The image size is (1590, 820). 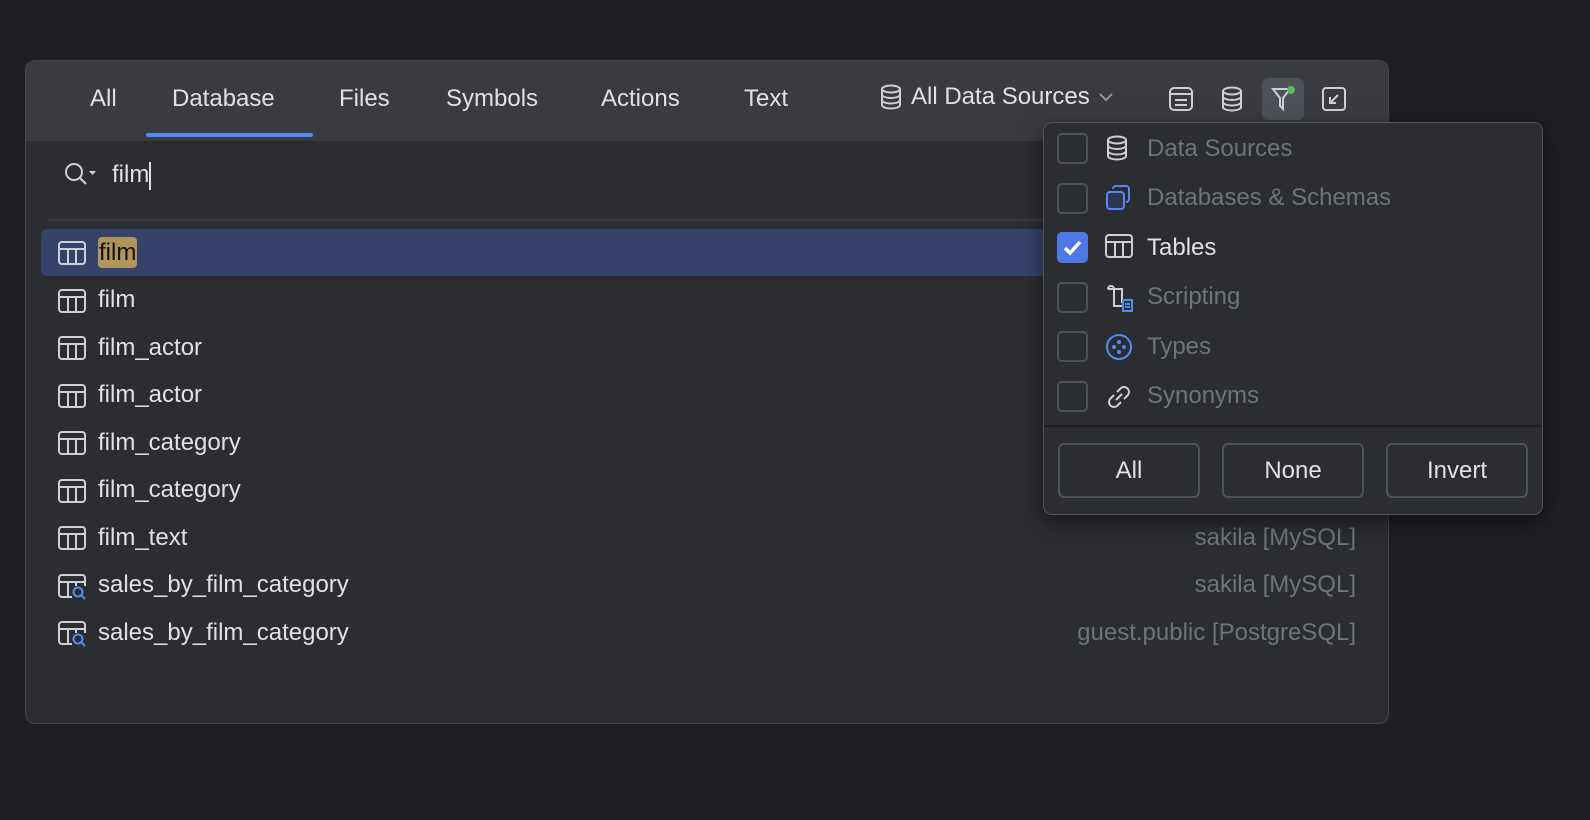 I want to click on filter-item-data-sources: Data Sources, so click(x=1293, y=148).